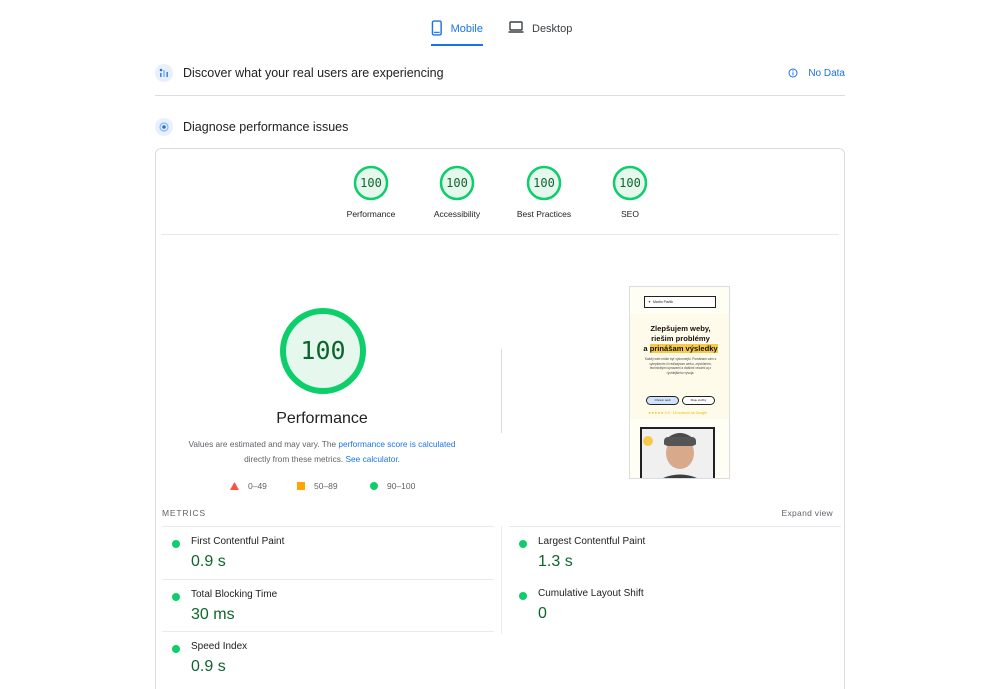 The width and height of the screenshot is (1000, 689). Describe the element at coordinates (184, 513) in the screenshot. I see `metrics-heading: METRICS` at that location.